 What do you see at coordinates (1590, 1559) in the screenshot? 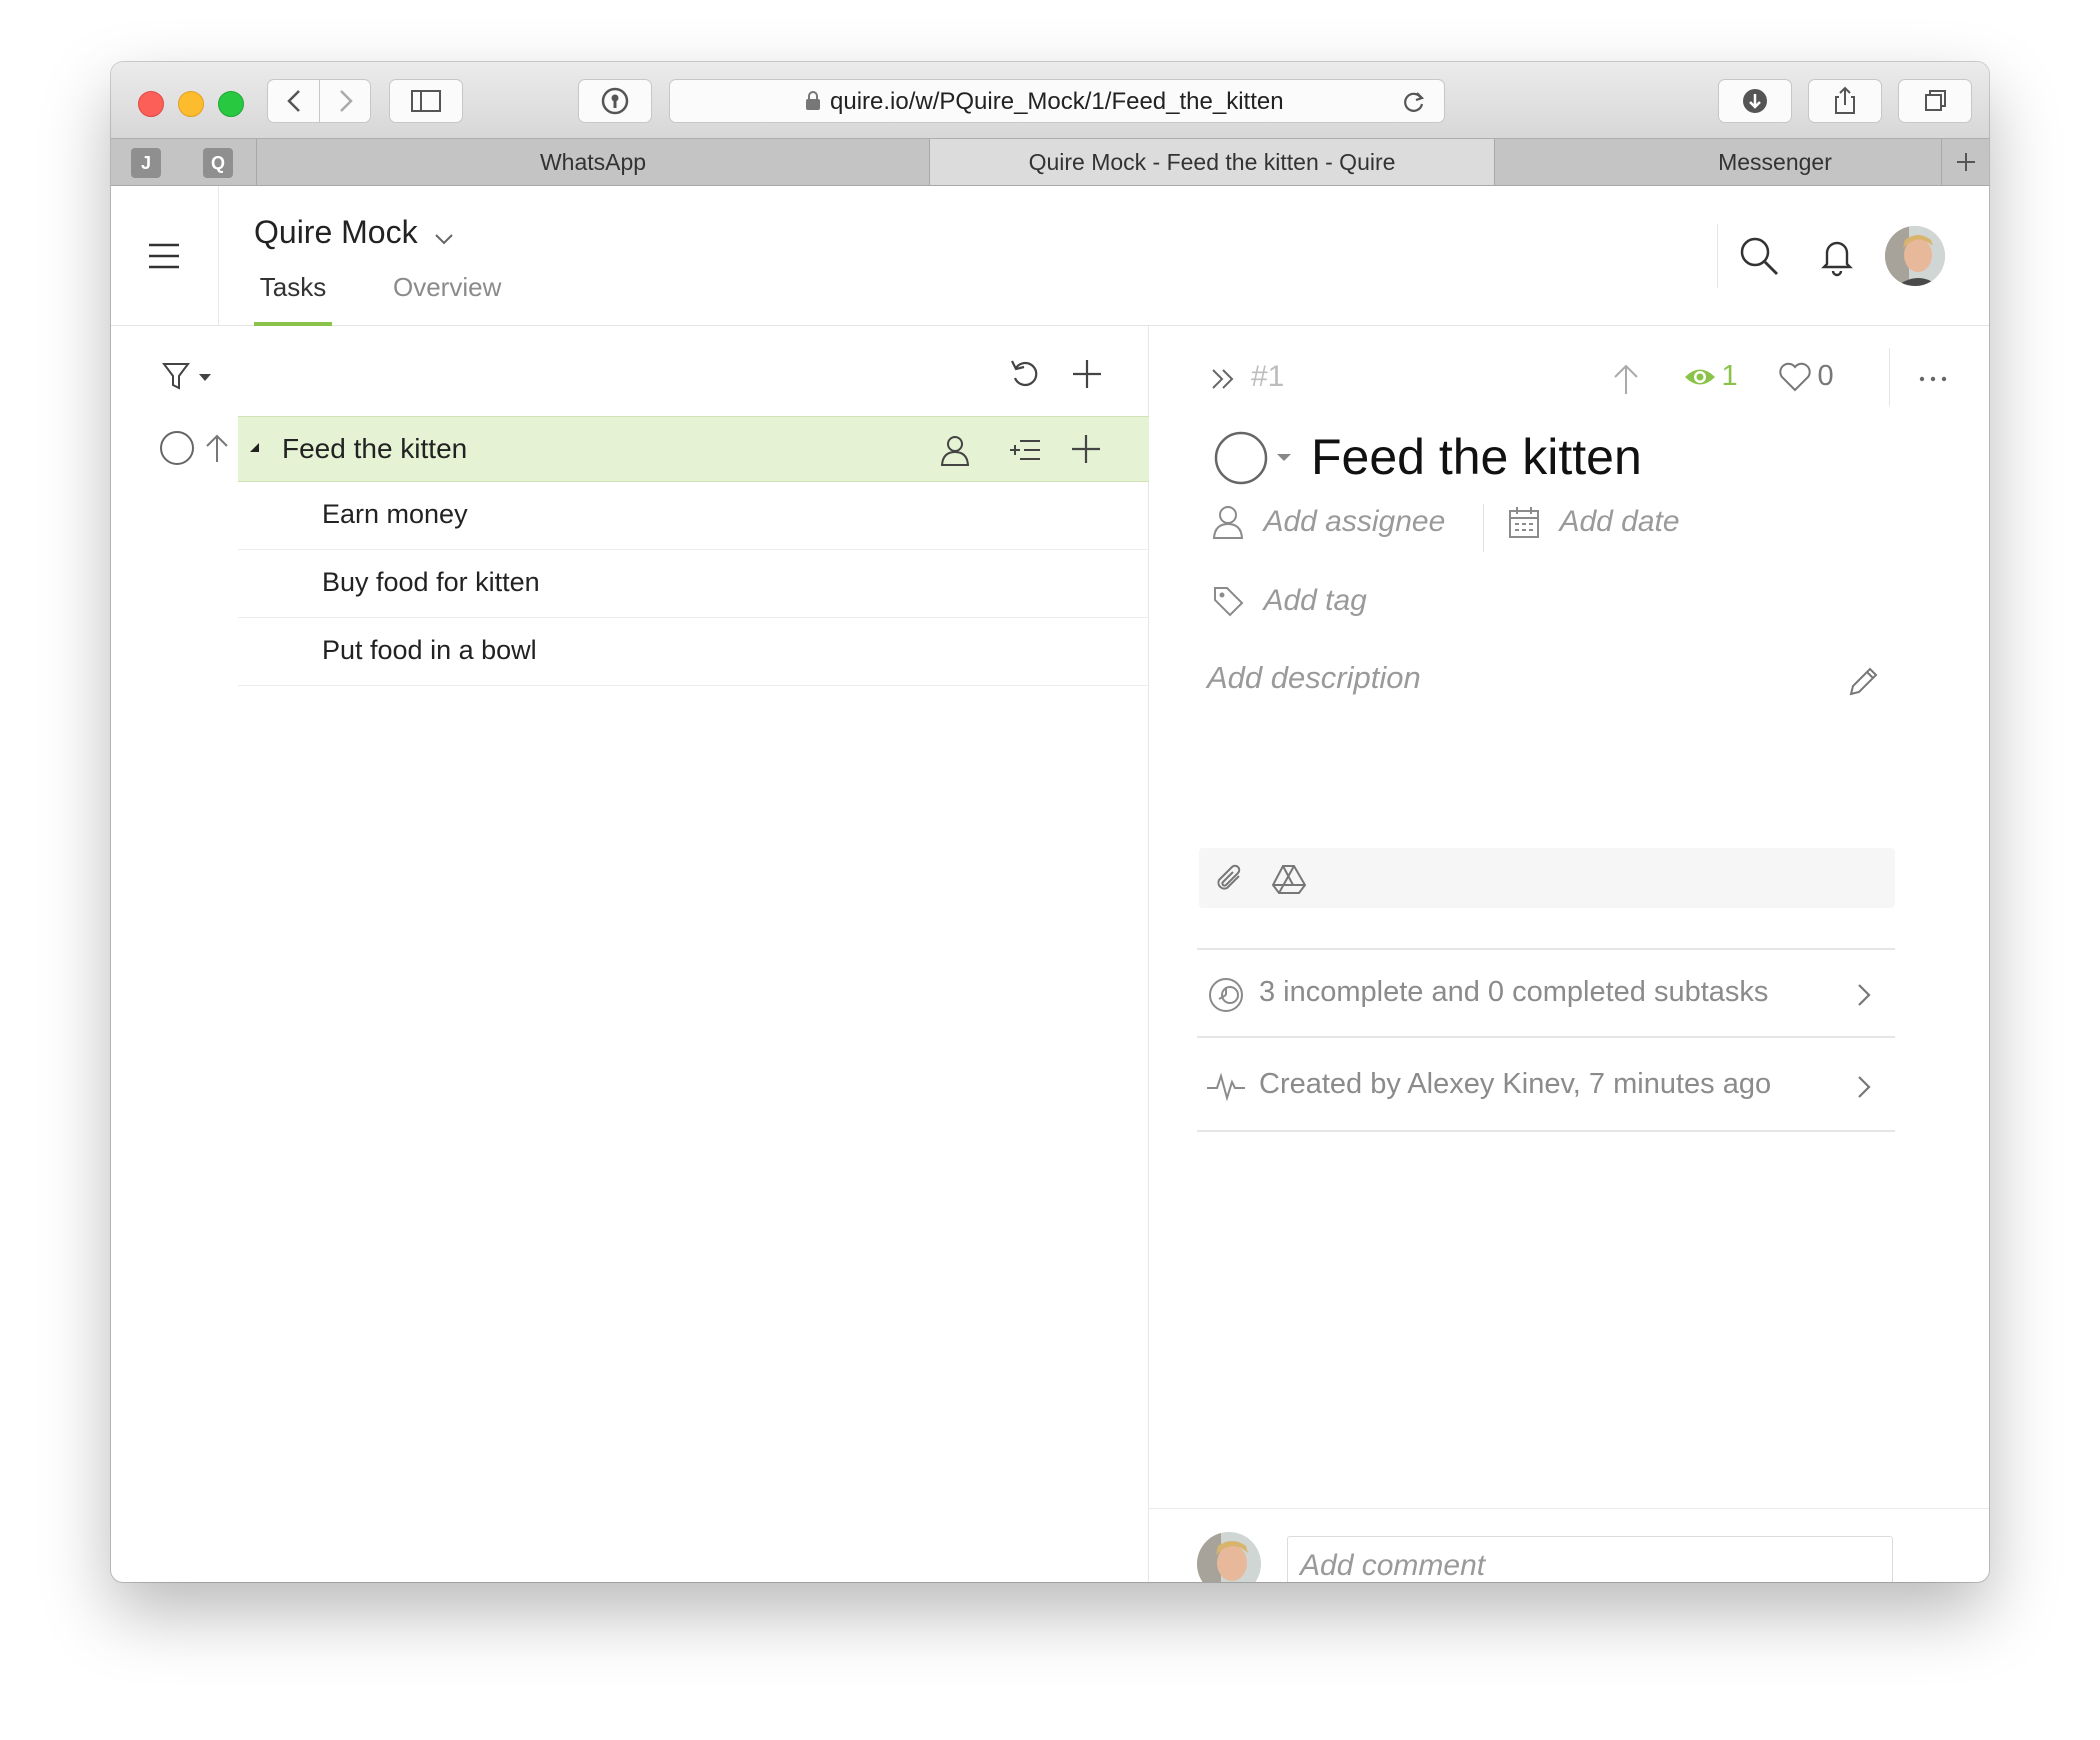
I see `comment-input: Add comment` at bounding box center [1590, 1559].